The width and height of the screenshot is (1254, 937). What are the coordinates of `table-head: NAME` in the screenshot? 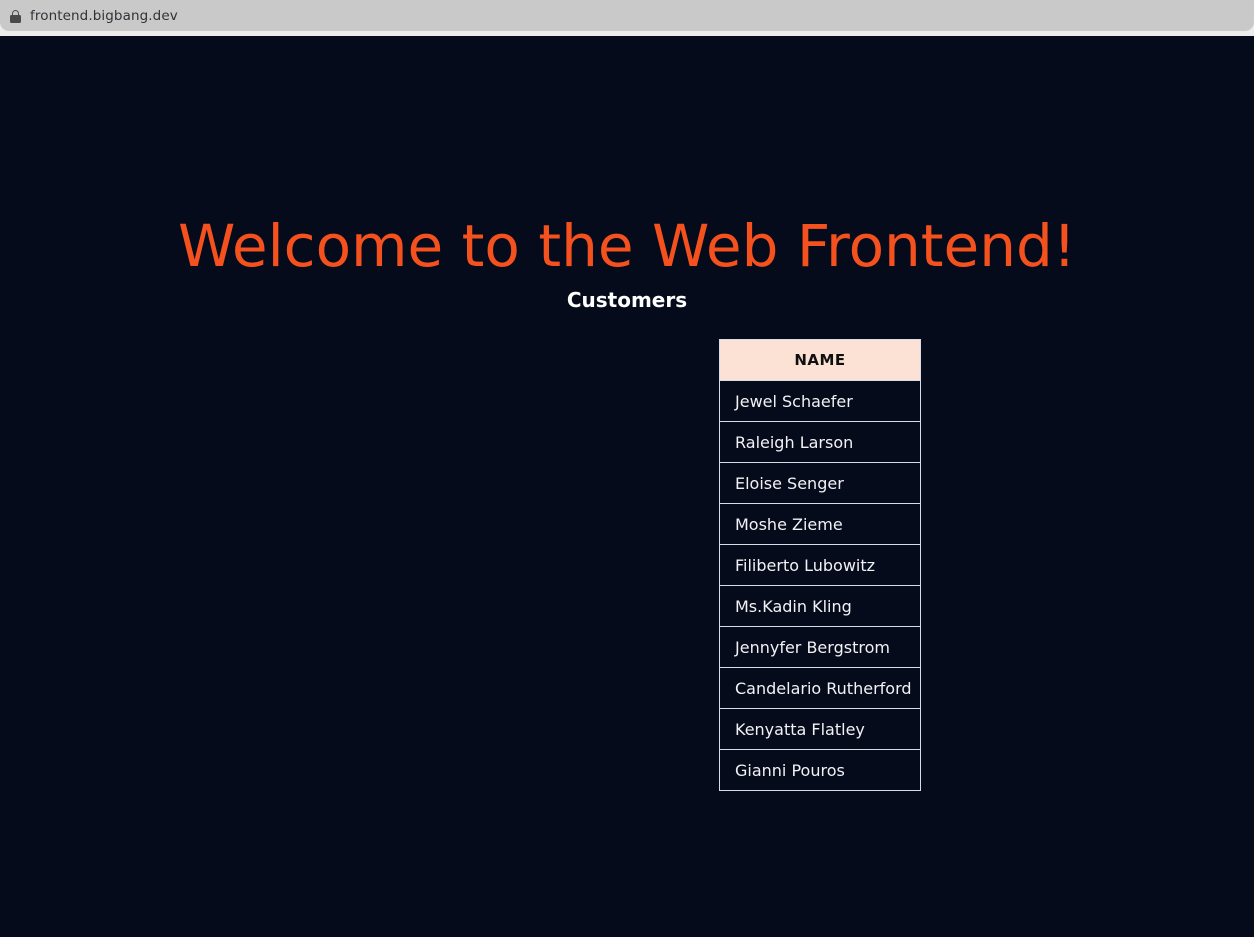 It's located at (820, 360).